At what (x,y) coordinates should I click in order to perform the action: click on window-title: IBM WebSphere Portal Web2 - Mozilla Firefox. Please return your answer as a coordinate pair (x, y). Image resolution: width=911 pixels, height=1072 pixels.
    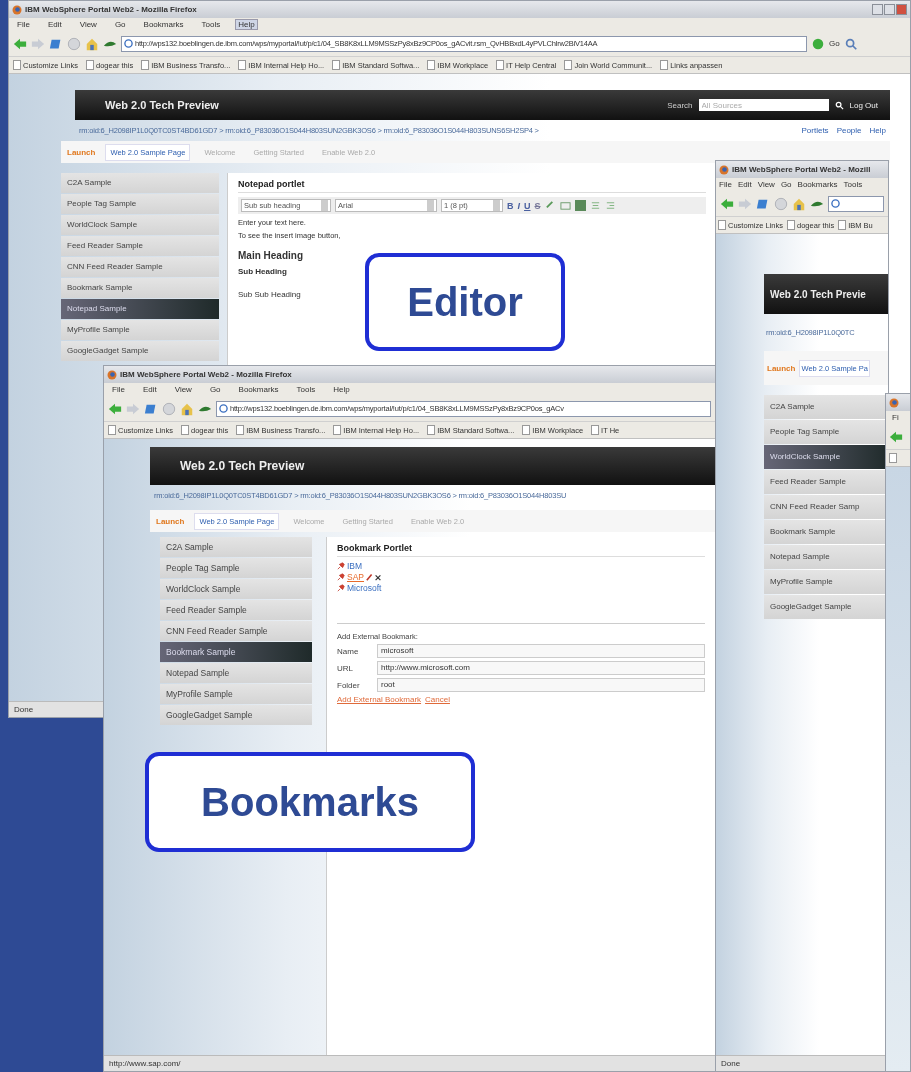
    Looking at the image, I should click on (206, 374).